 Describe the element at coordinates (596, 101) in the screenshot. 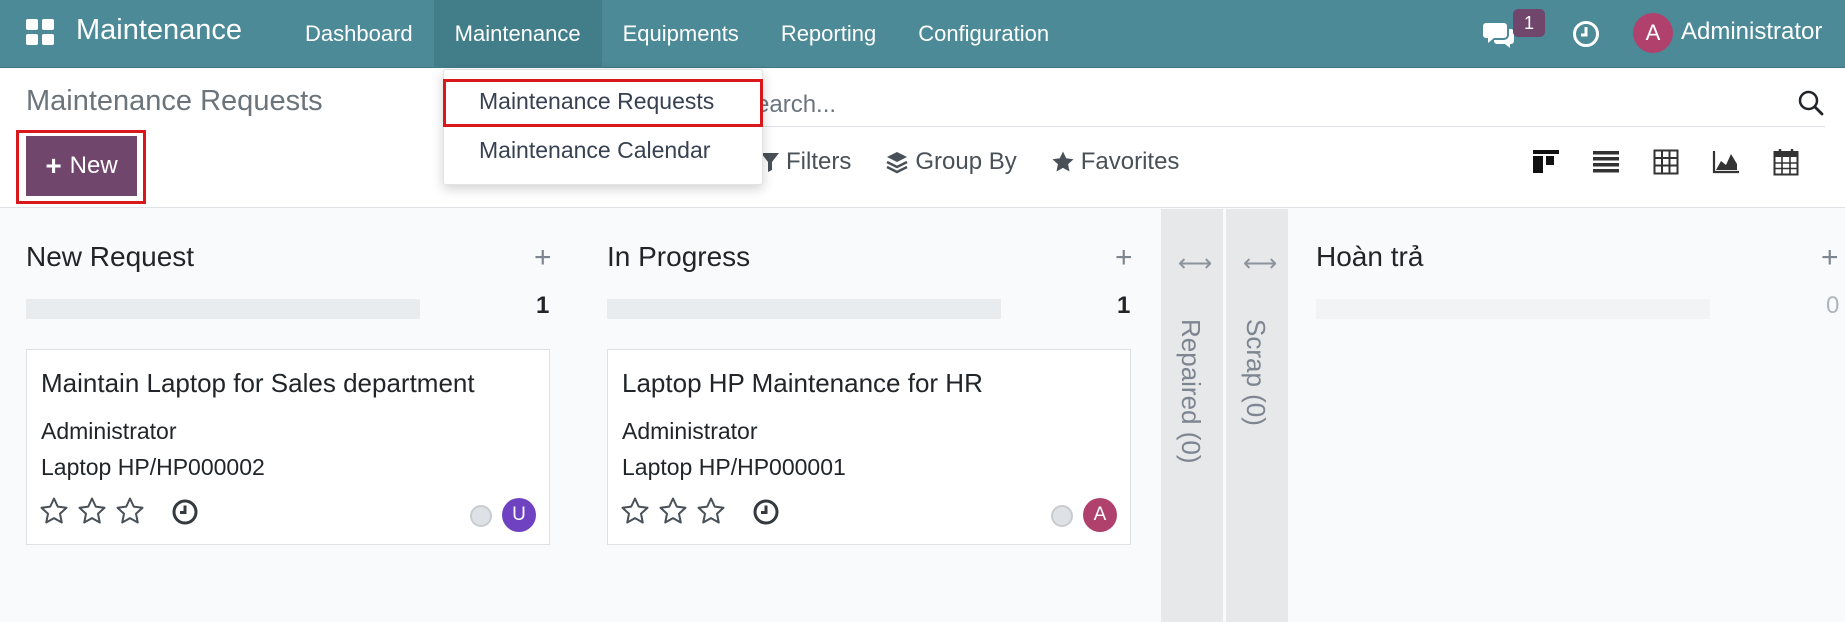

I see `dropdown-maintenance-requests: Maintenance Requests` at that location.